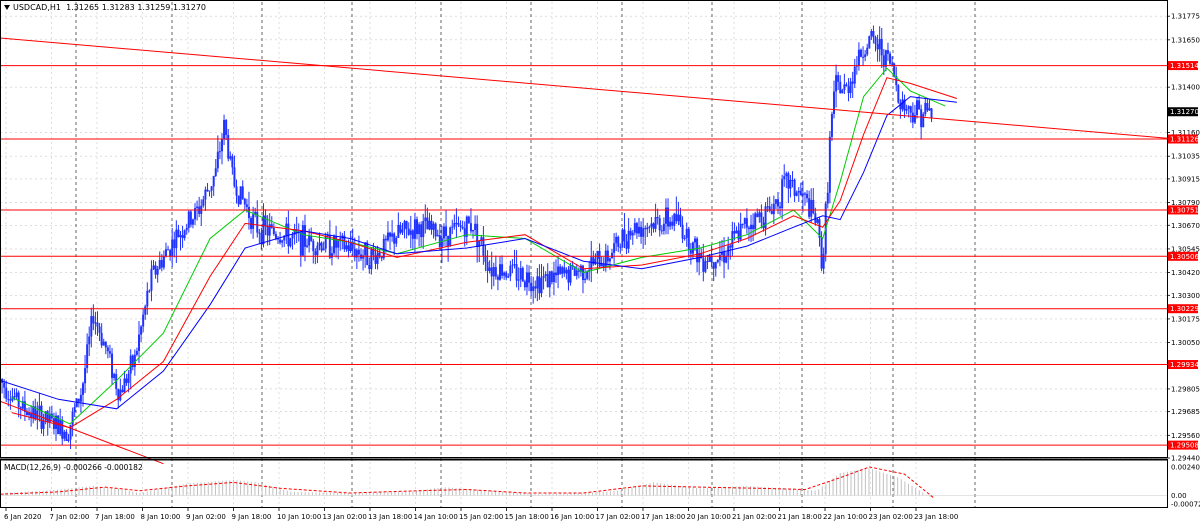  Describe the element at coordinates (709, 517) in the screenshot. I see `x-tick-label: 20 Jan 10:00` at that location.